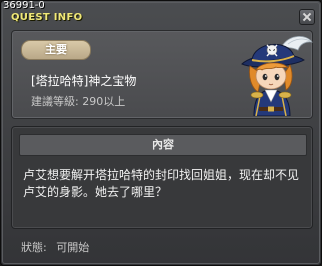 The image size is (322, 266). What do you see at coordinates (277, 76) in the screenshot?
I see `pirate-captain-portrait-icon` at bounding box center [277, 76].